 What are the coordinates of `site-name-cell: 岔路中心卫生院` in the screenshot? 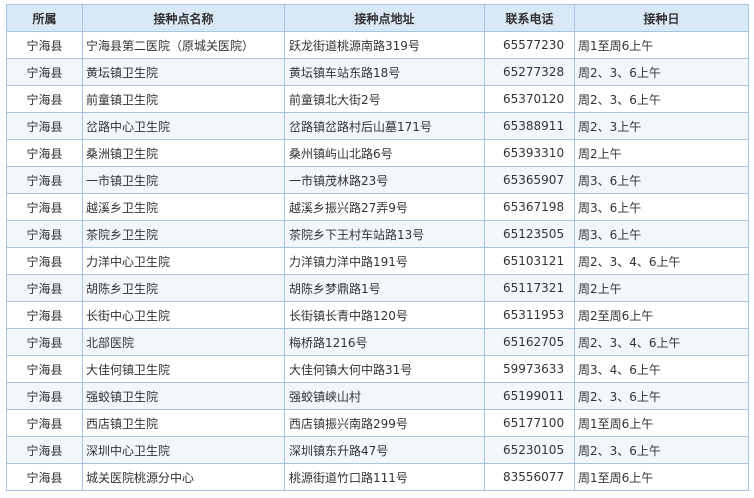 It's located at (183, 126).